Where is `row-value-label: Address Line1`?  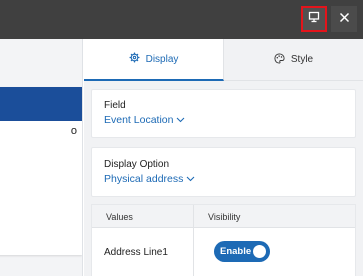
row-value-label: Address Line1 is located at coordinates (136, 252).